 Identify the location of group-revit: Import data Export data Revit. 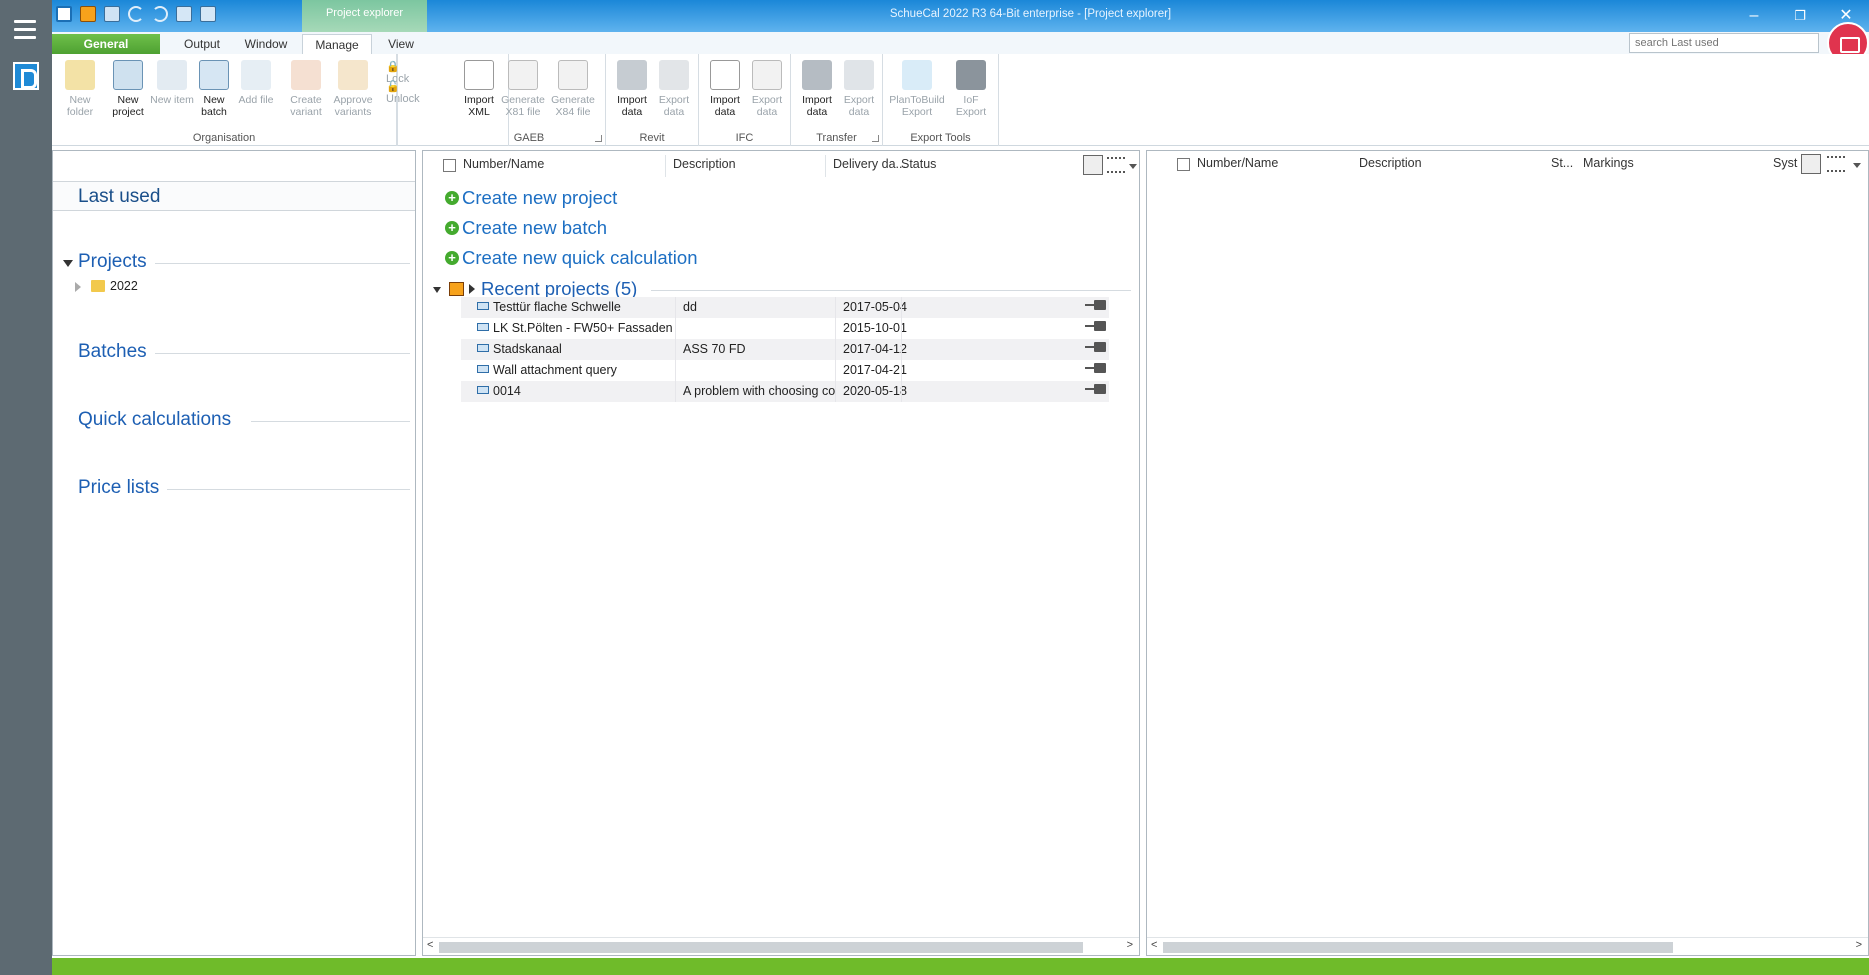
(652, 100).